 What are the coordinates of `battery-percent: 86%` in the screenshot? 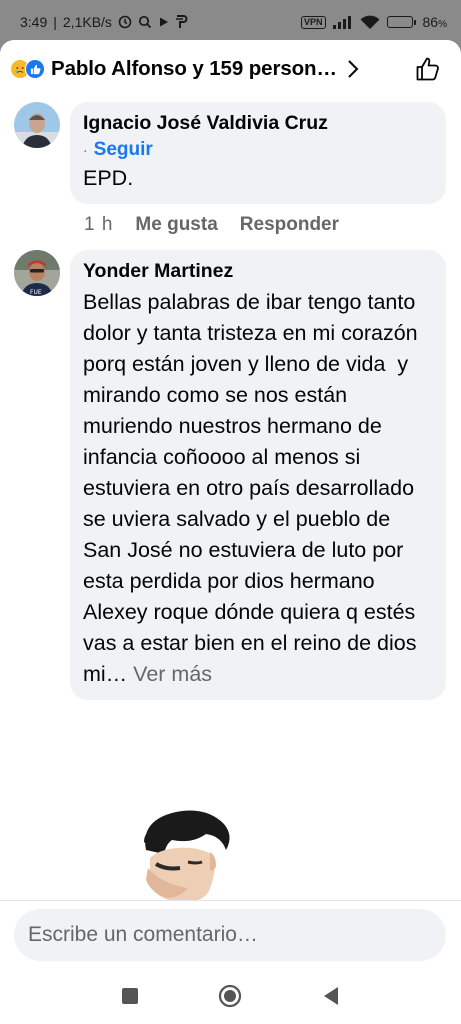 It's located at (434, 22).